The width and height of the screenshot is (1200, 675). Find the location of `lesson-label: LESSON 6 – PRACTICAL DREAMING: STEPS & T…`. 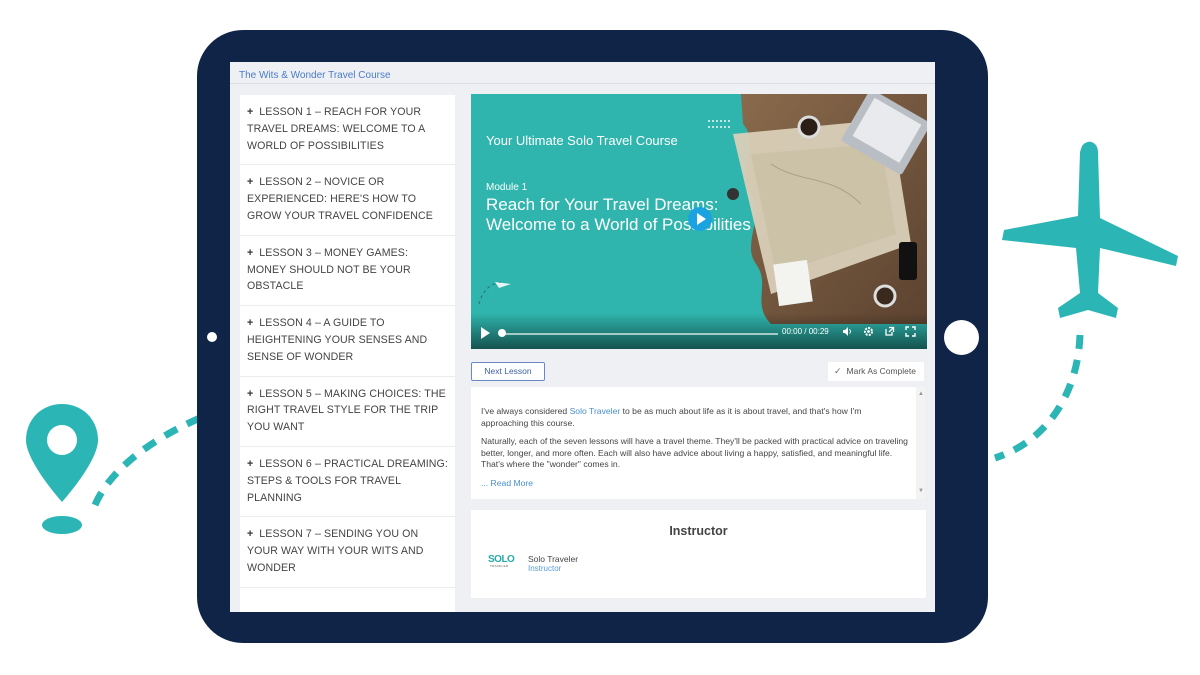

lesson-label: LESSON 6 – PRACTICAL DREAMING: STEPS & T… is located at coordinates (347, 480).